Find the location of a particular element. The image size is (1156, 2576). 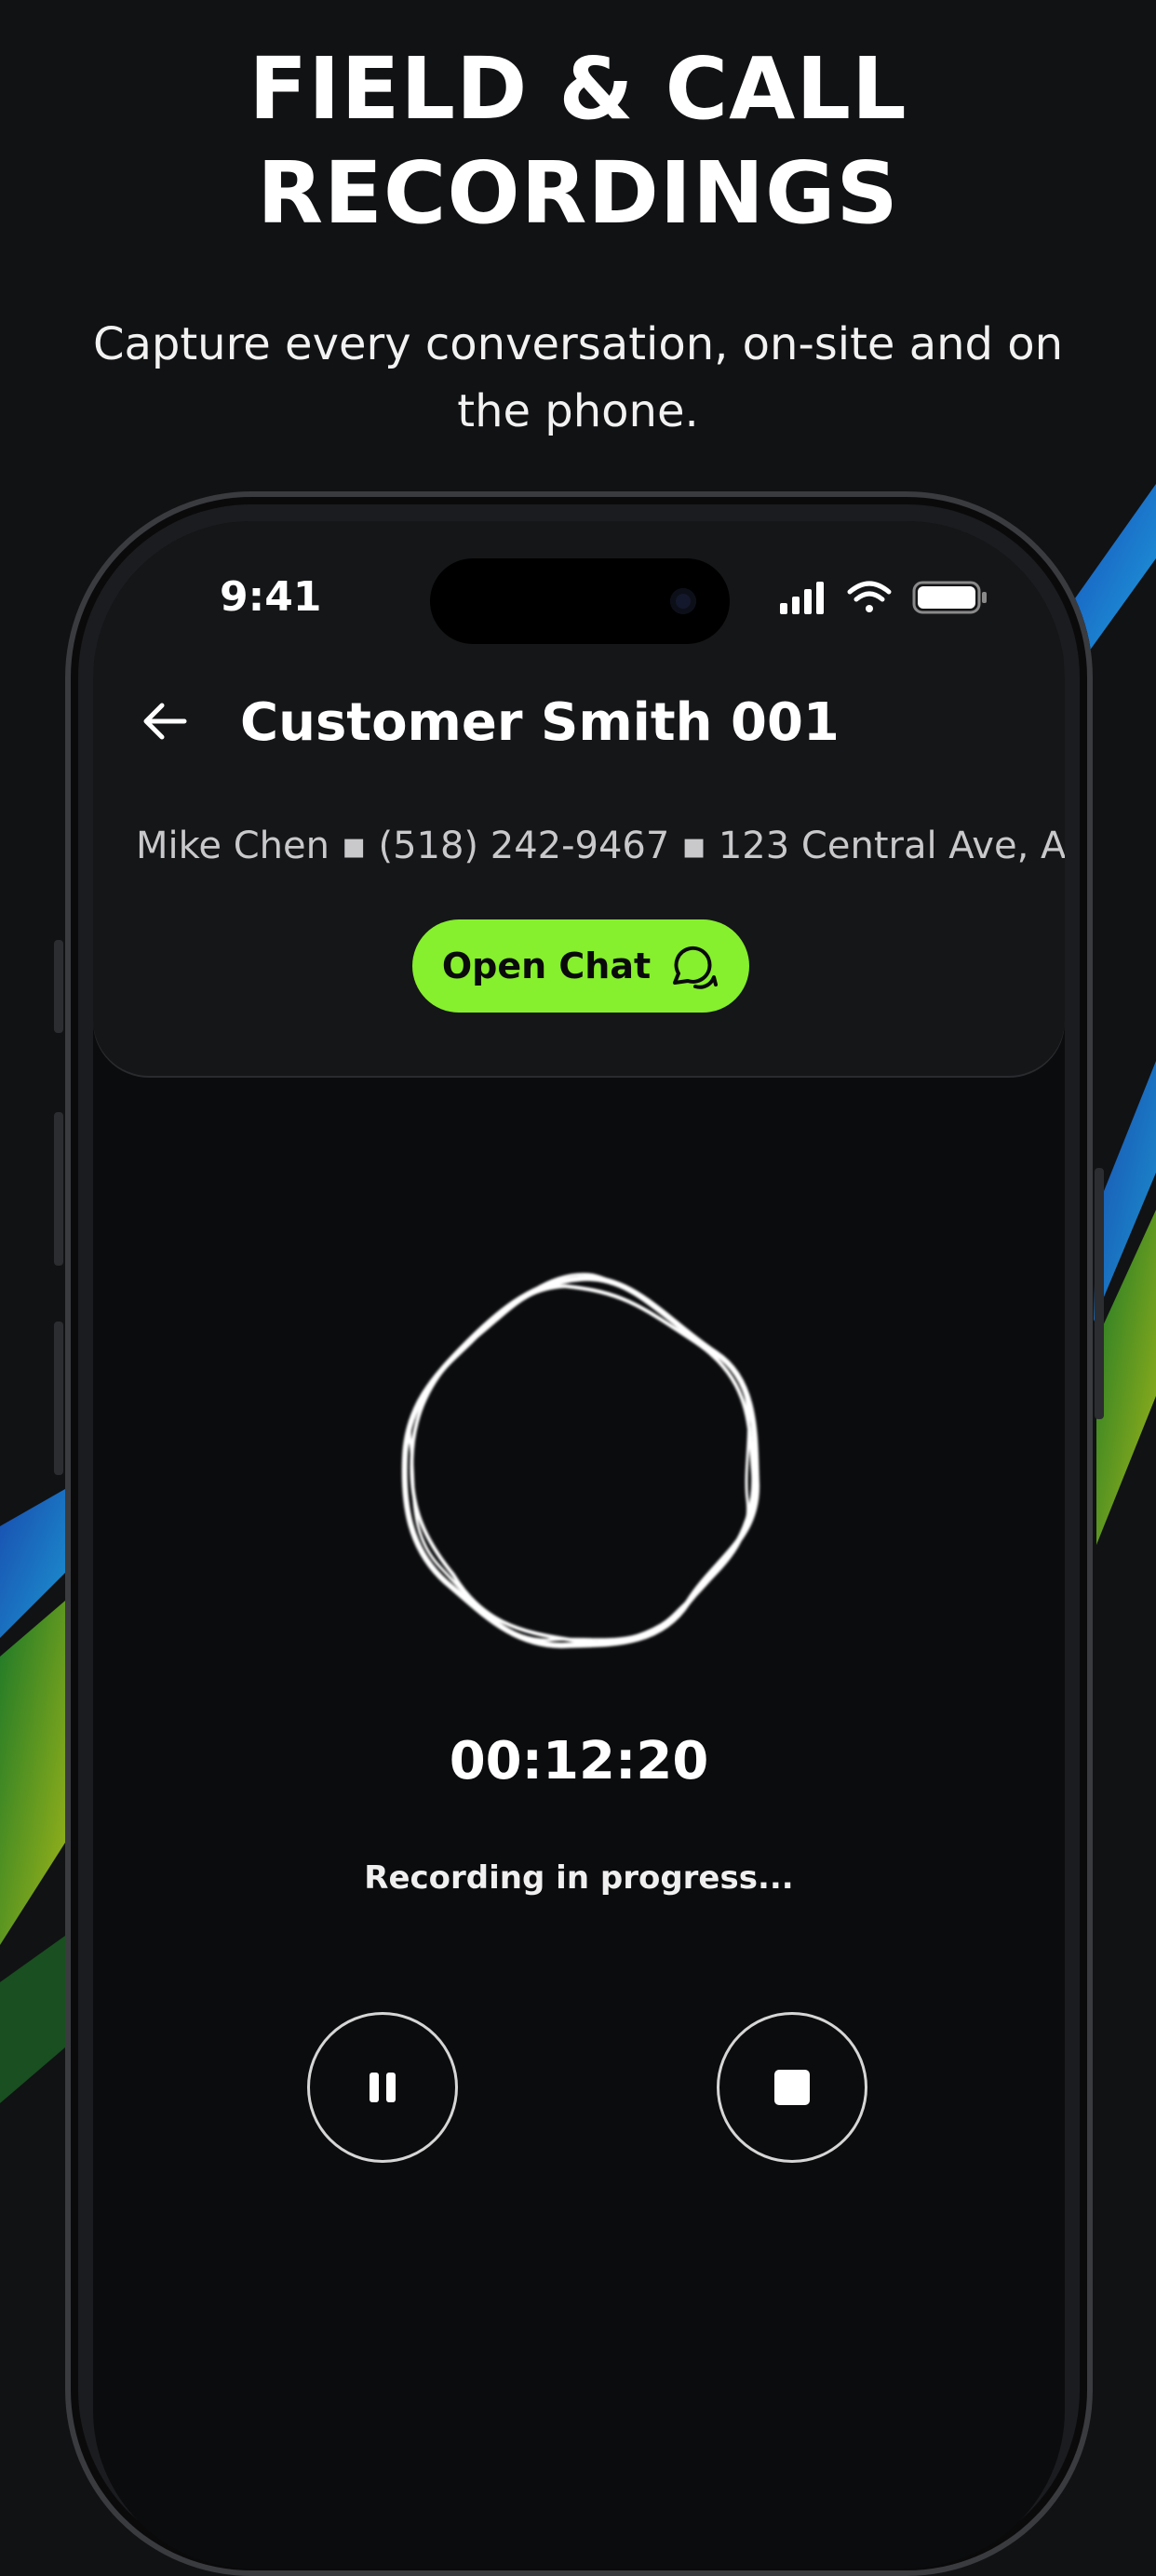

stop-button is located at coordinates (792, 2087).